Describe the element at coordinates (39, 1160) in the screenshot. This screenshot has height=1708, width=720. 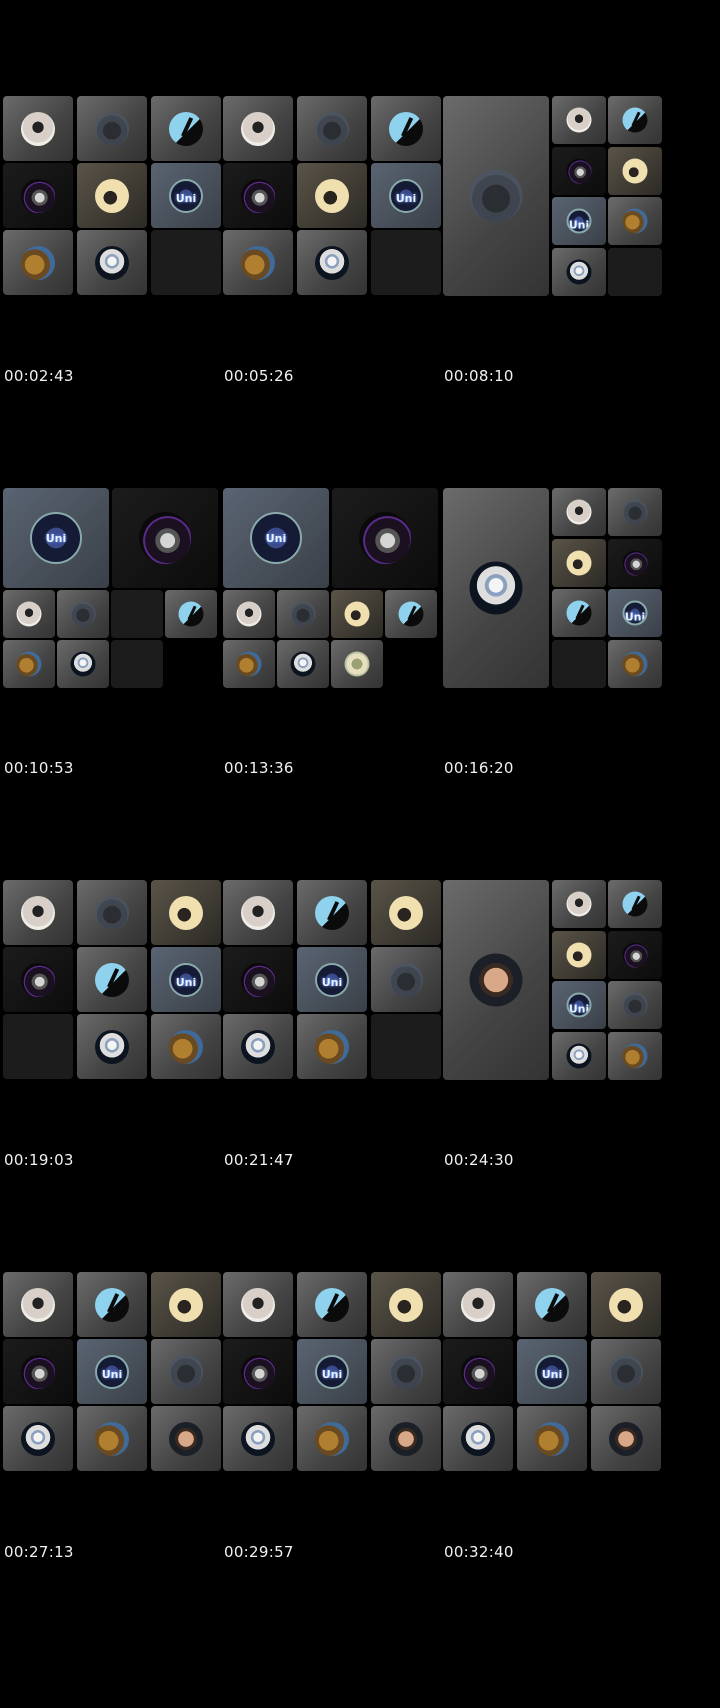
I see `frame-timestamp: 00:19:03` at that location.